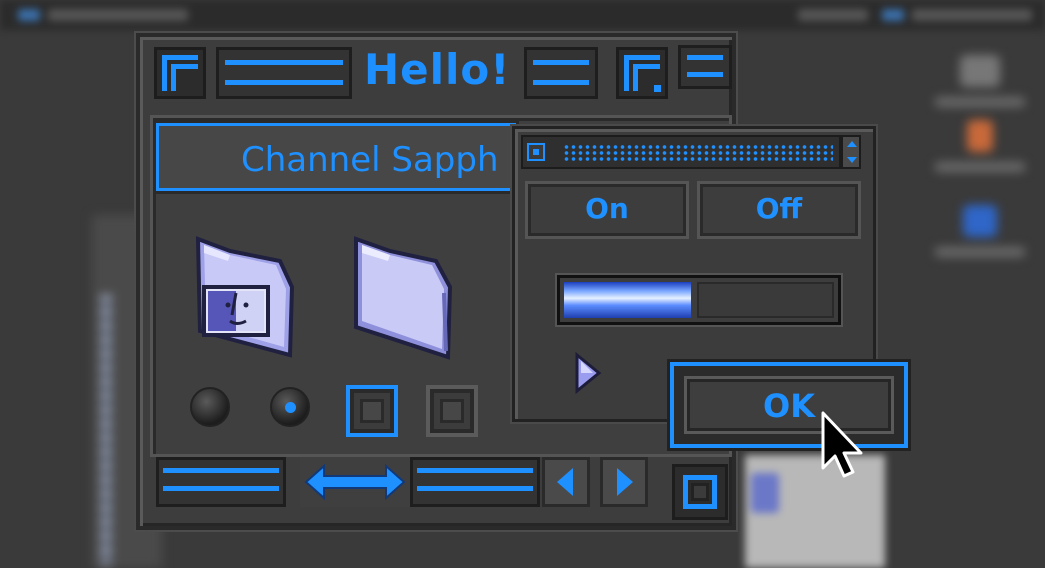 This screenshot has width=1045, height=568. I want to click on zoom-box-dot, so click(657, 88).